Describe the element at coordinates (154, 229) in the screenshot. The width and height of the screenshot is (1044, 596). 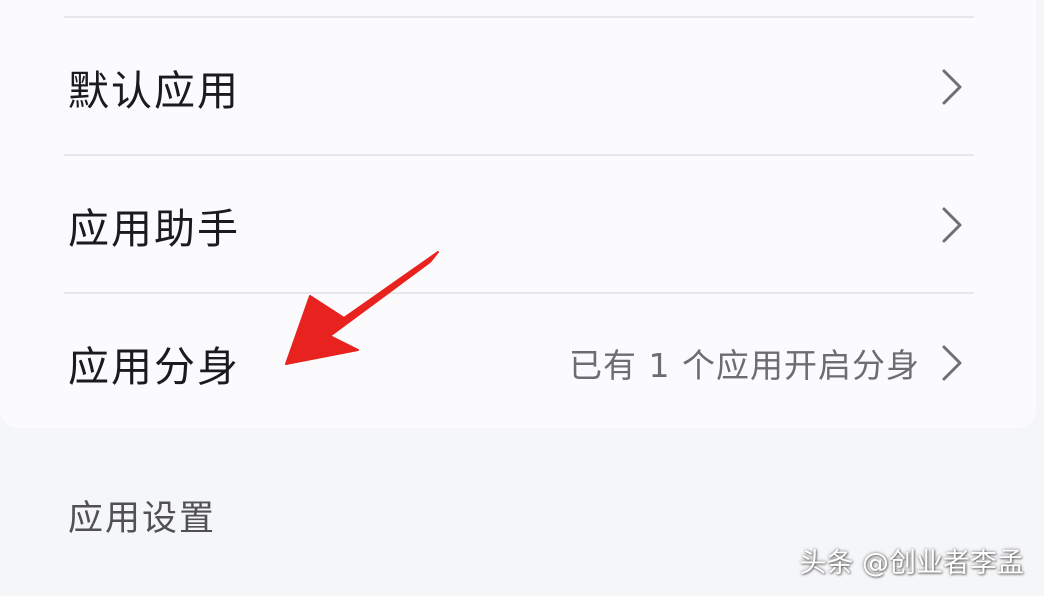
I see `settings-item-label: 应用助手` at that location.